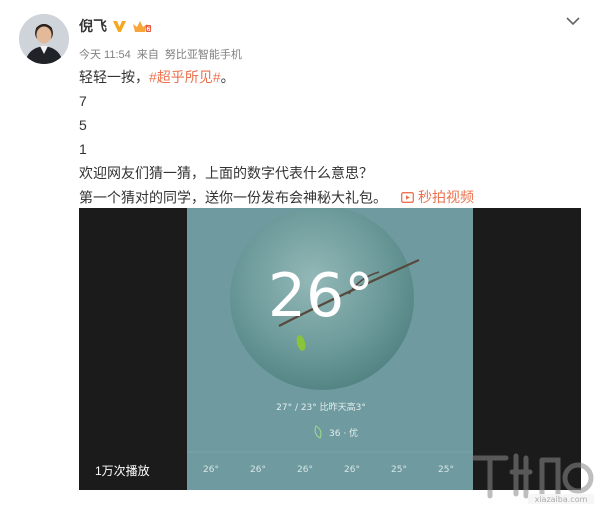  Describe the element at coordinates (185, 77) in the screenshot. I see `topic-link: #超乎所见#` at that location.